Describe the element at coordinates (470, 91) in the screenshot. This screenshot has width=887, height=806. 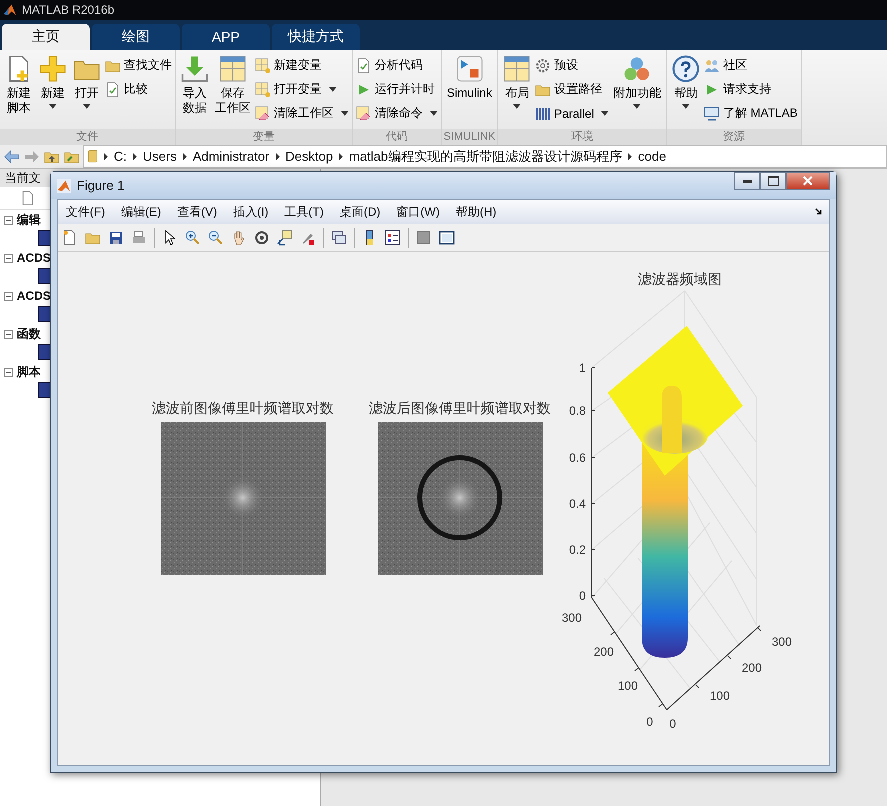
I see `ribbon-button: Simulink` at that location.